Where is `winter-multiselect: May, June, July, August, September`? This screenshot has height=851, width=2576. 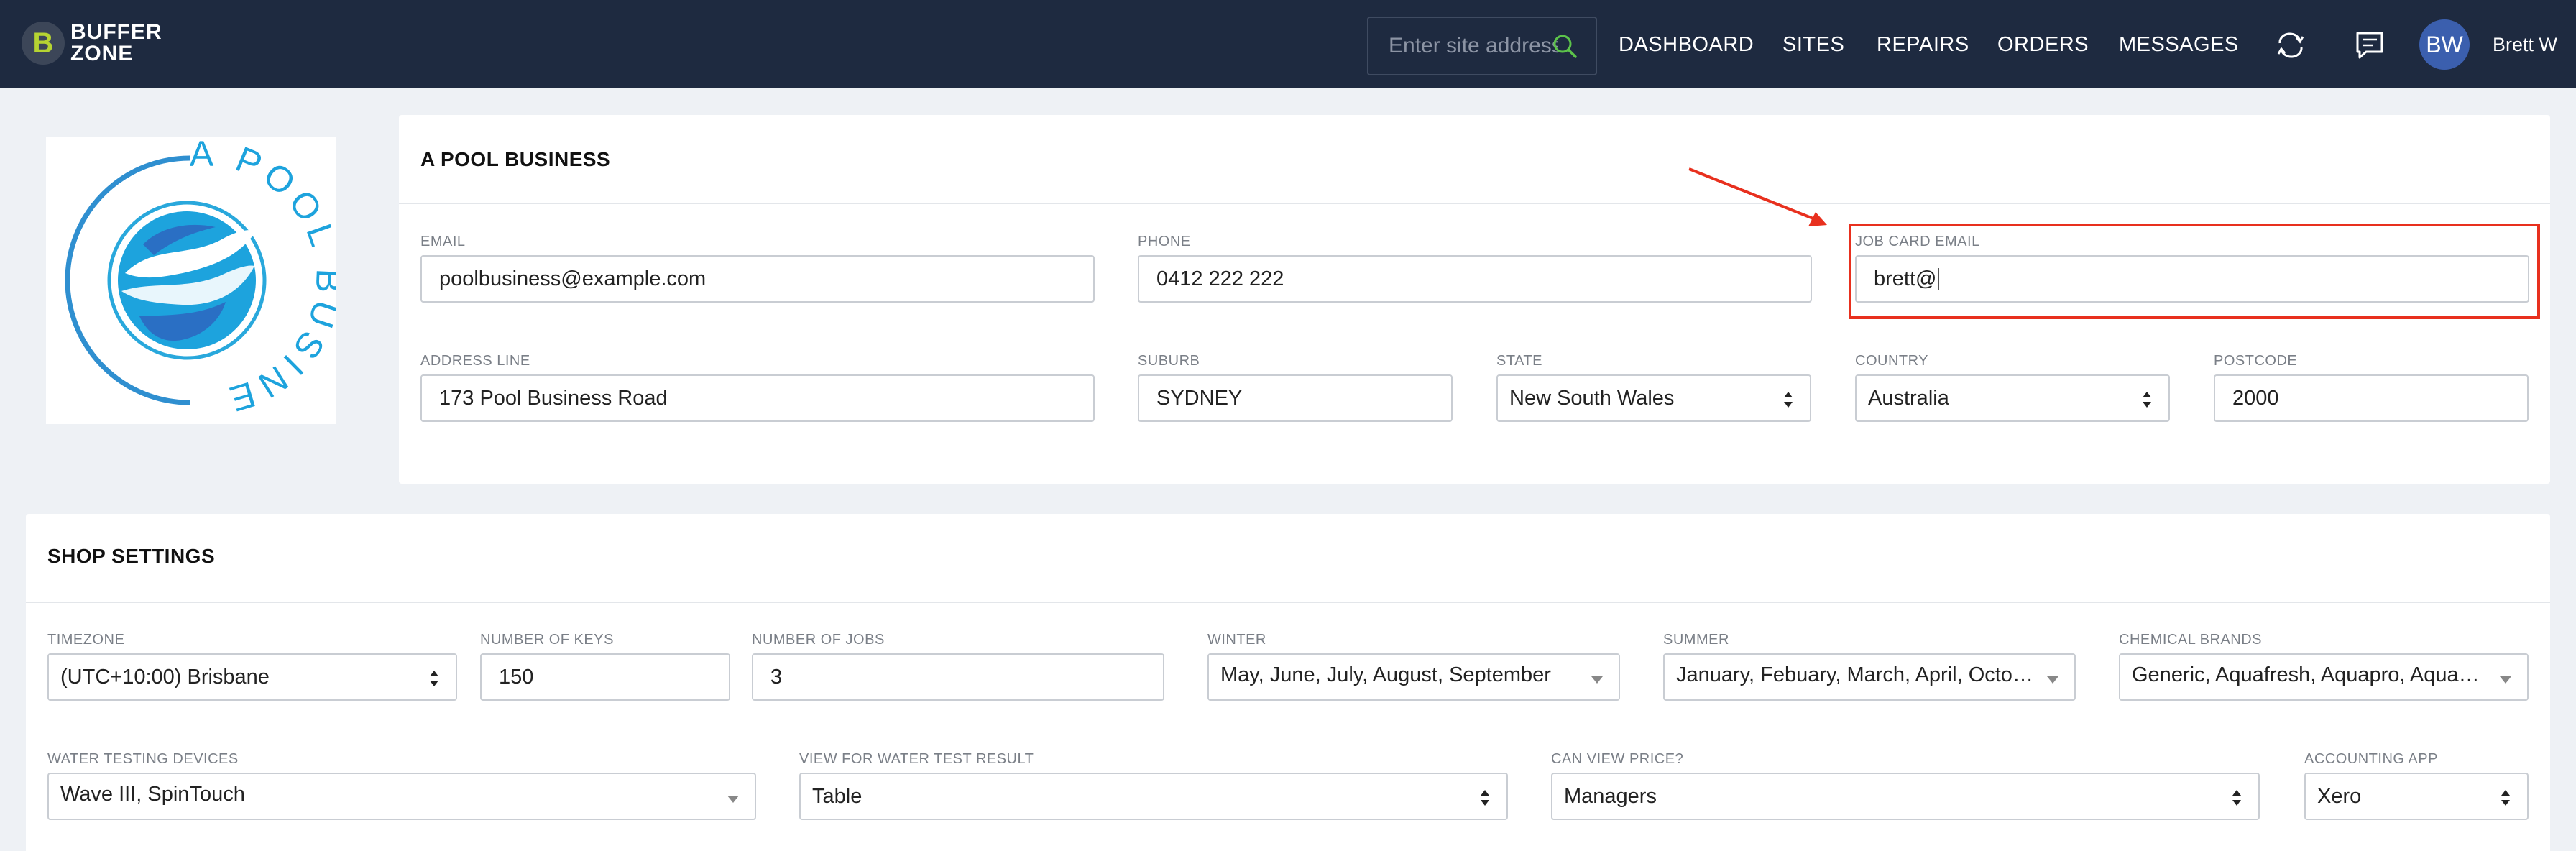
winter-multiselect: May, June, July, August, September is located at coordinates (1414, 677).